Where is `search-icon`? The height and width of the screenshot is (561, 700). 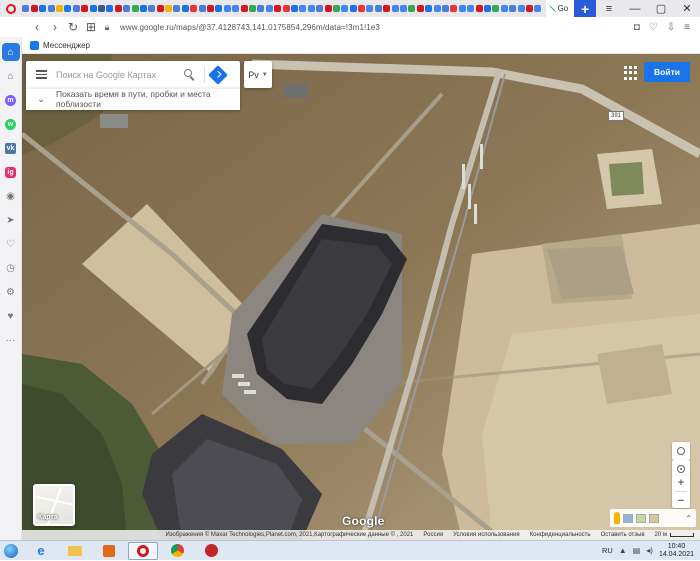 search-icon is located at coordinates (190, 75).